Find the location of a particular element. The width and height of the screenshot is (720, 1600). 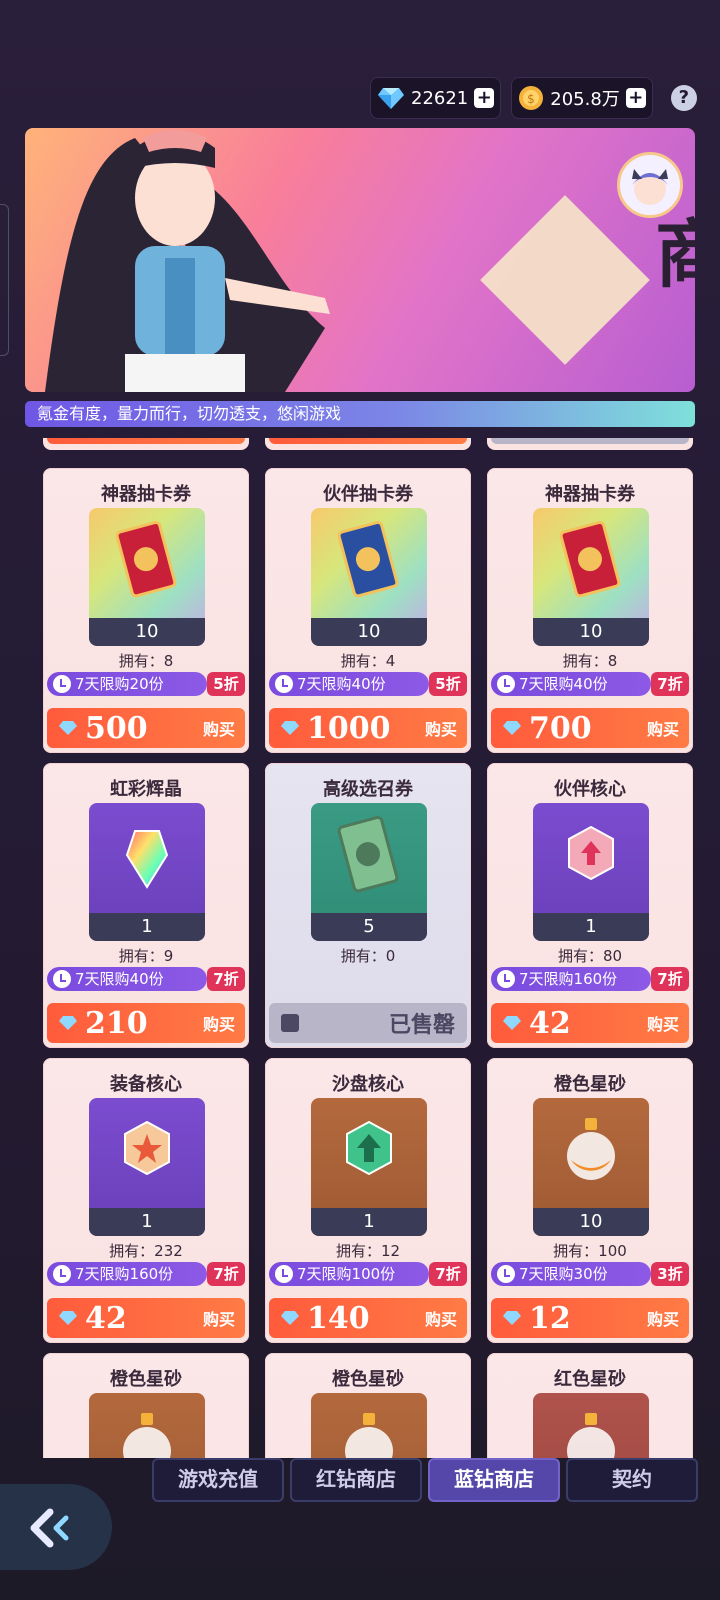

item-art is located at coordinates (147, 1425).